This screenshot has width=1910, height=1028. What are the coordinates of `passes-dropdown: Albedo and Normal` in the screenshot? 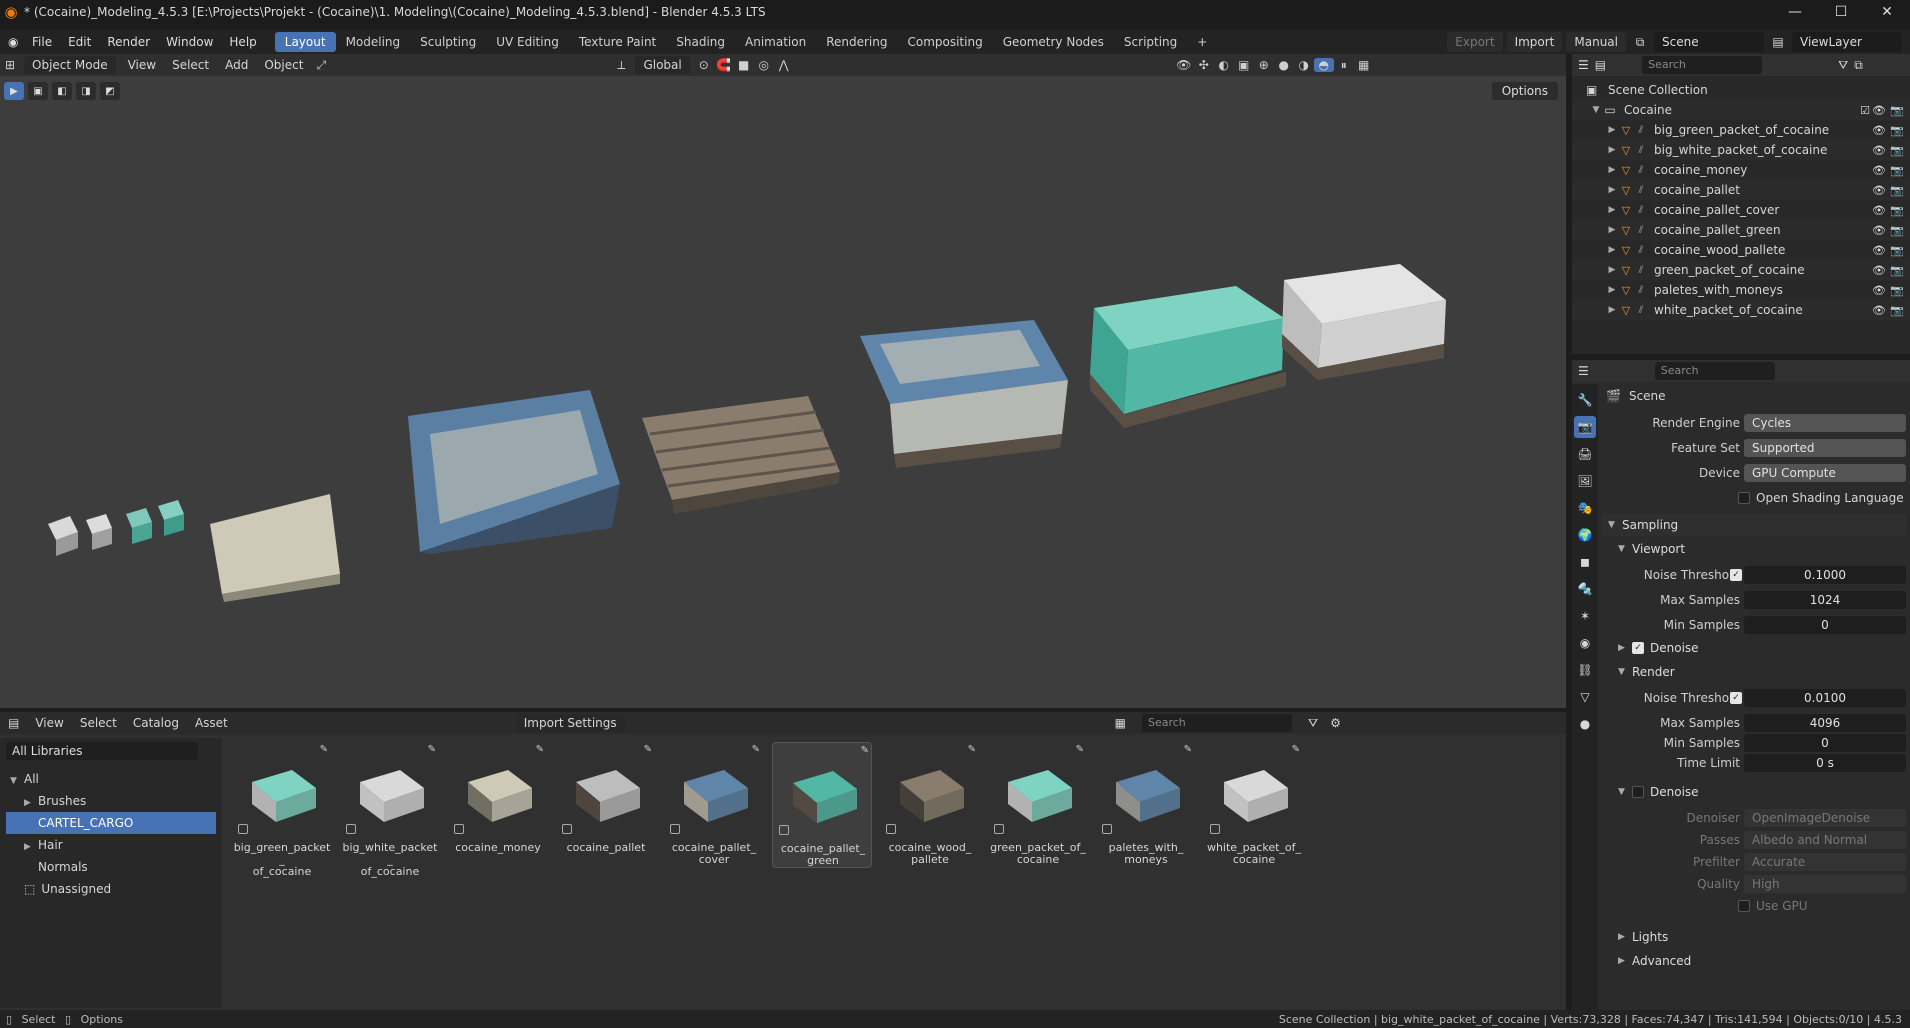 It's located at (1825, 840).